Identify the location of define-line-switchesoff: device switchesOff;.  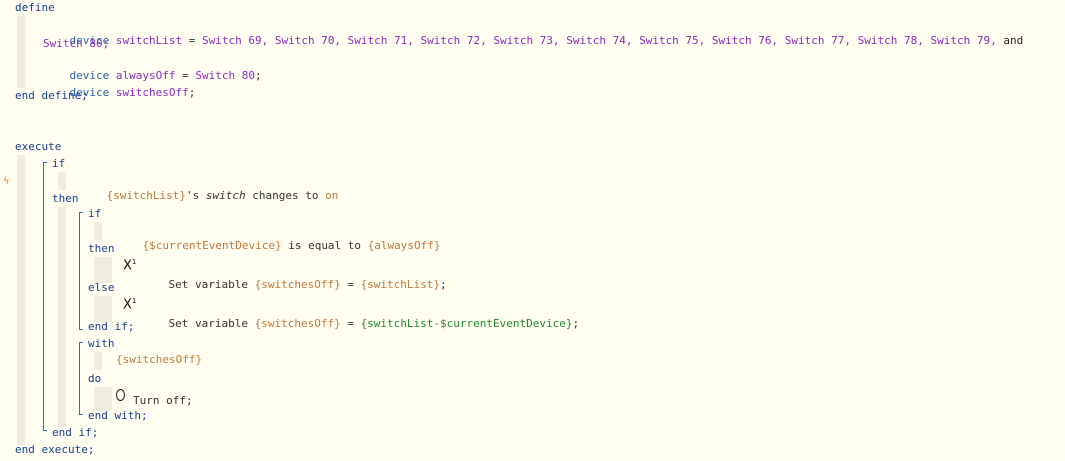
(119, 85).